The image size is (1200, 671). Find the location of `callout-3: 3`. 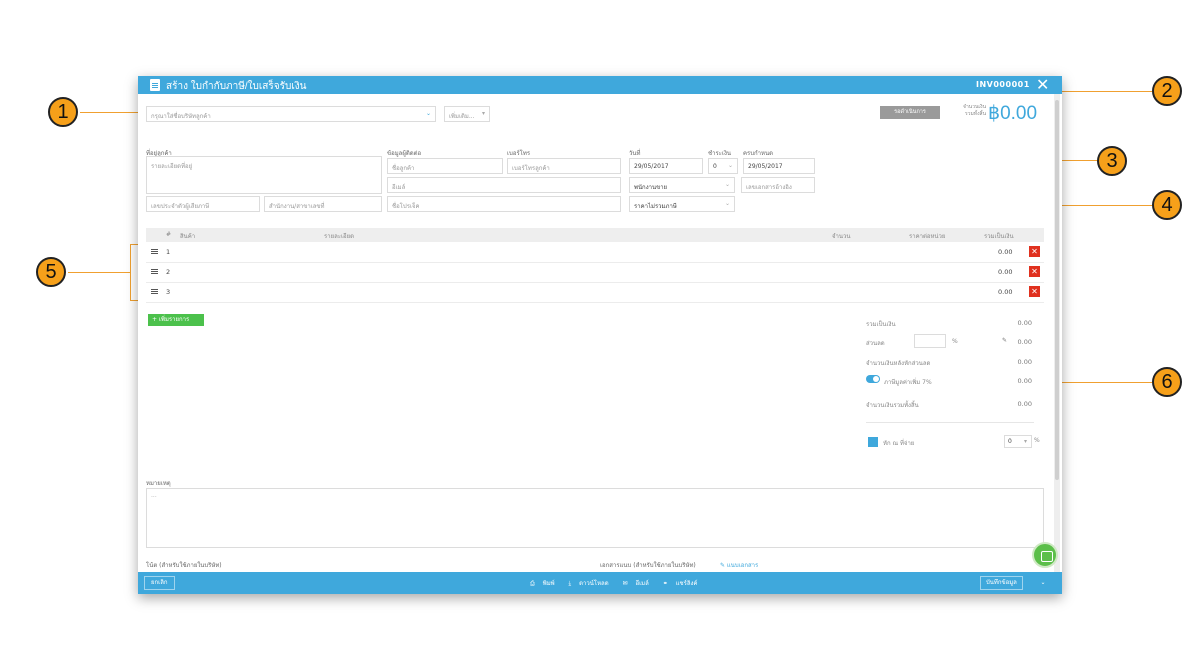

callout-3: 3 is located at coordinates (1112, 161).